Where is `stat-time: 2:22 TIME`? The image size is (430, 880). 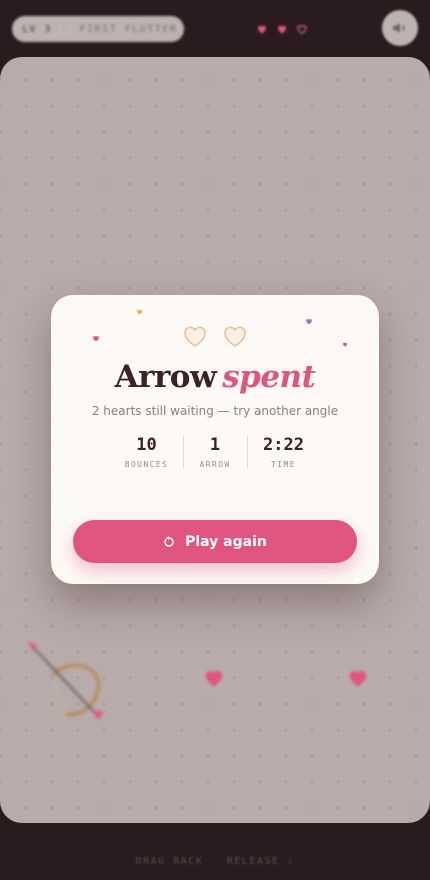
stat-time: 2:22 TIME is located at coordinates (284, 452).